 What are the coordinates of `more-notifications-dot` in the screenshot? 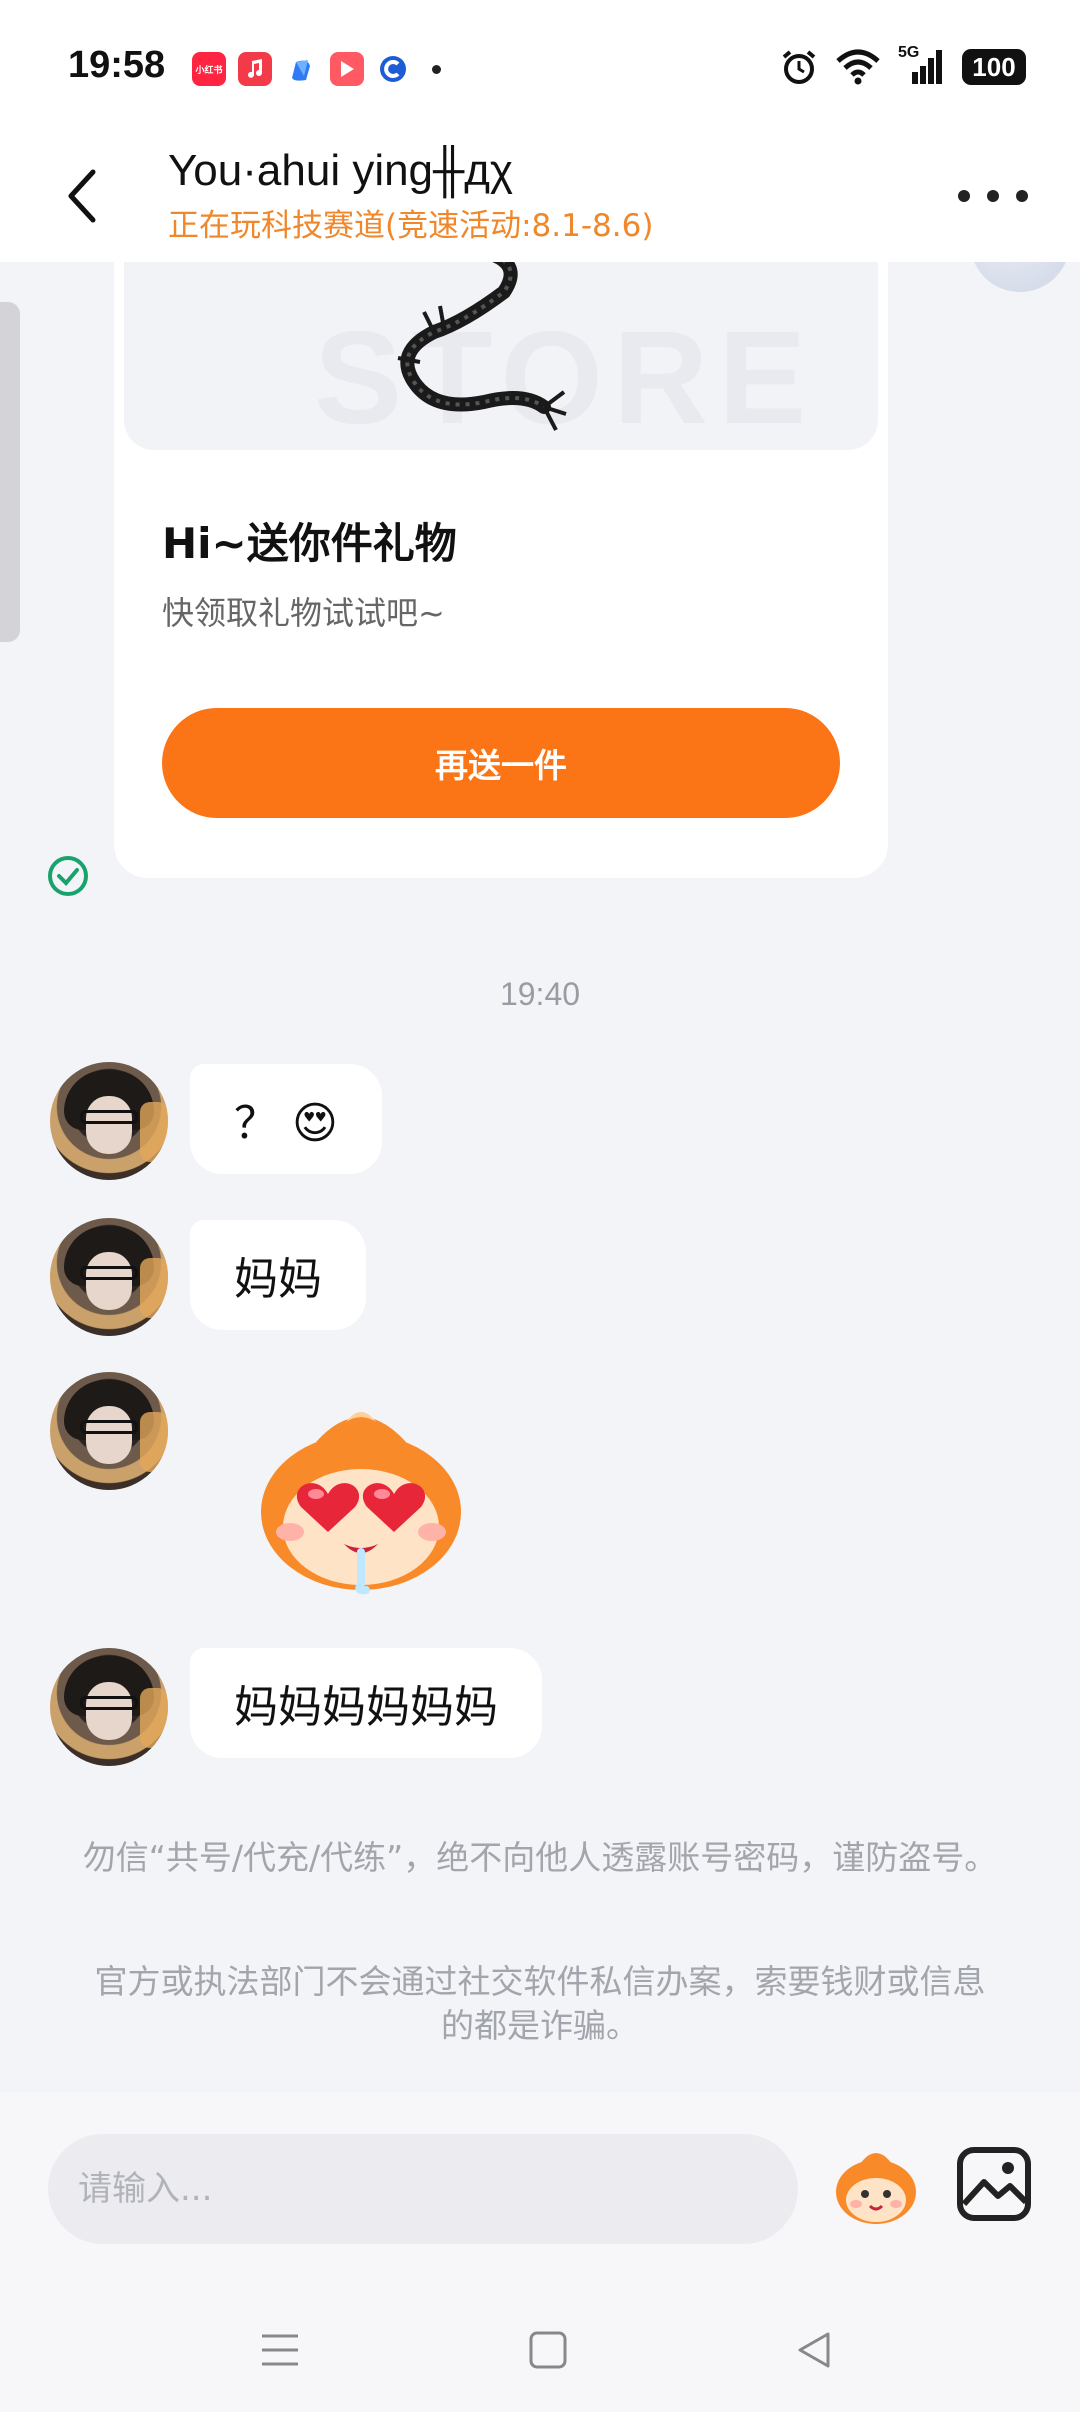 It's located at (436, 69).